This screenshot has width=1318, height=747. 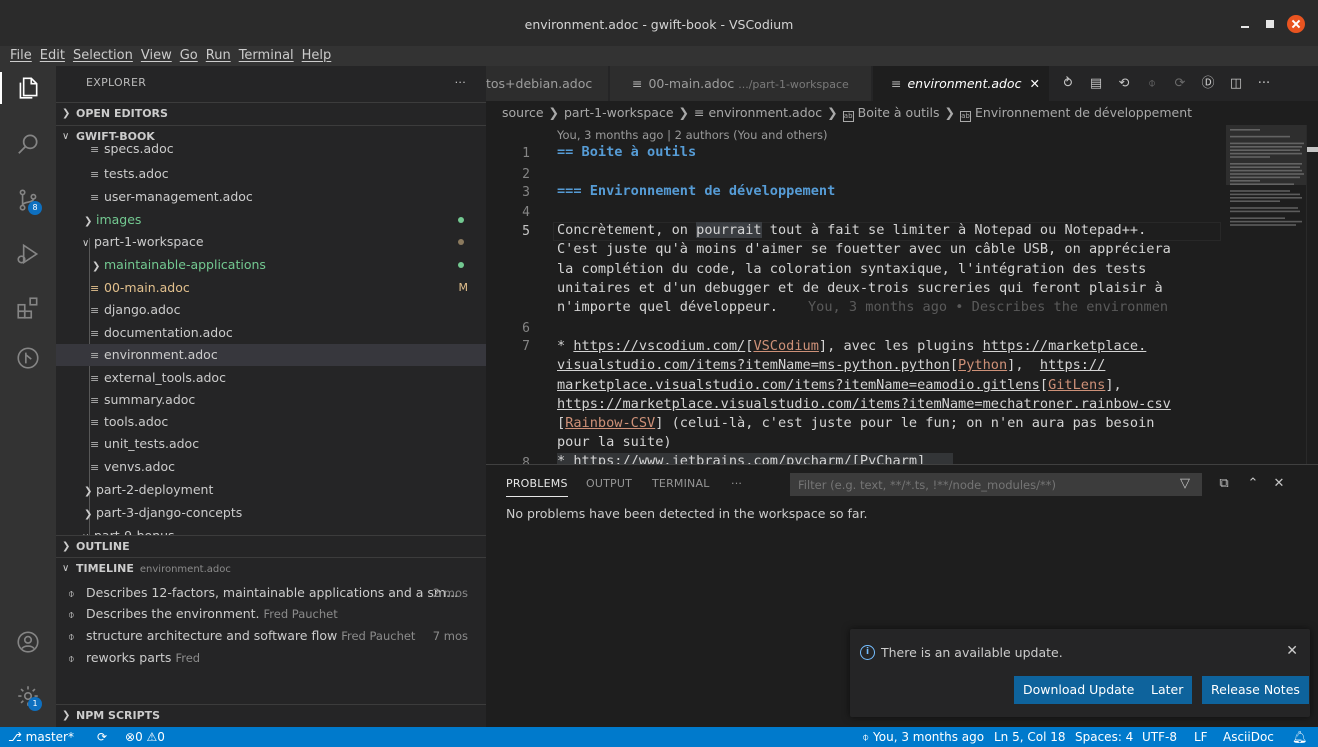 I want to click on blame-status: ⌽ You, 3 months ago, so click(x=923, y=737).